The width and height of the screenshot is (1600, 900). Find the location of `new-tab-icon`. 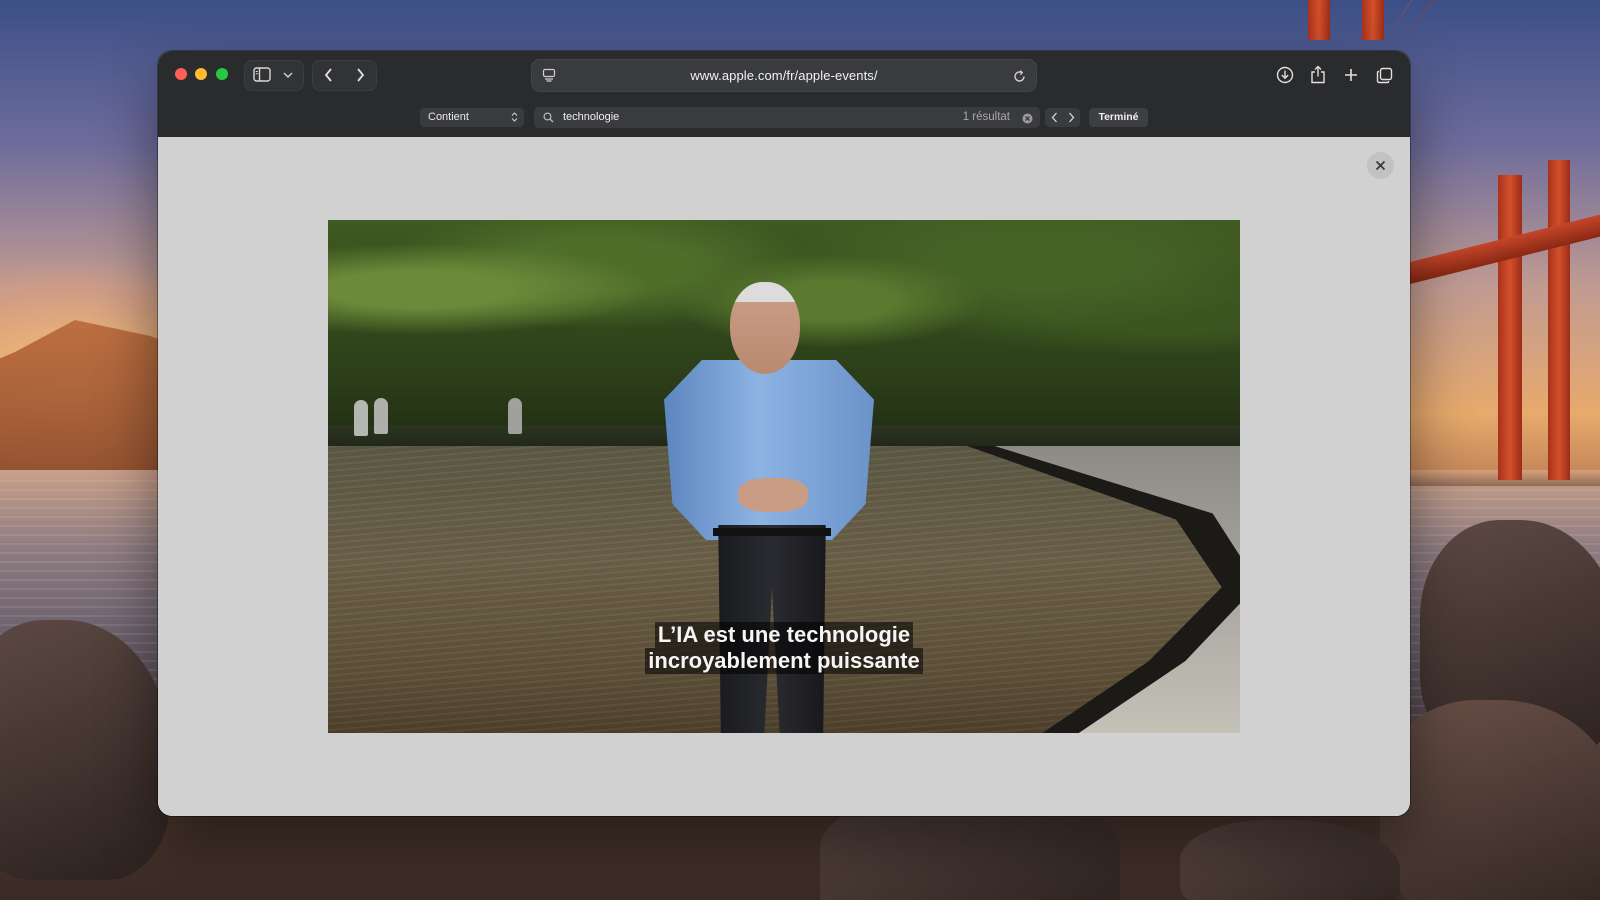

new-tab-icon is located at coordinates (1351, 75).